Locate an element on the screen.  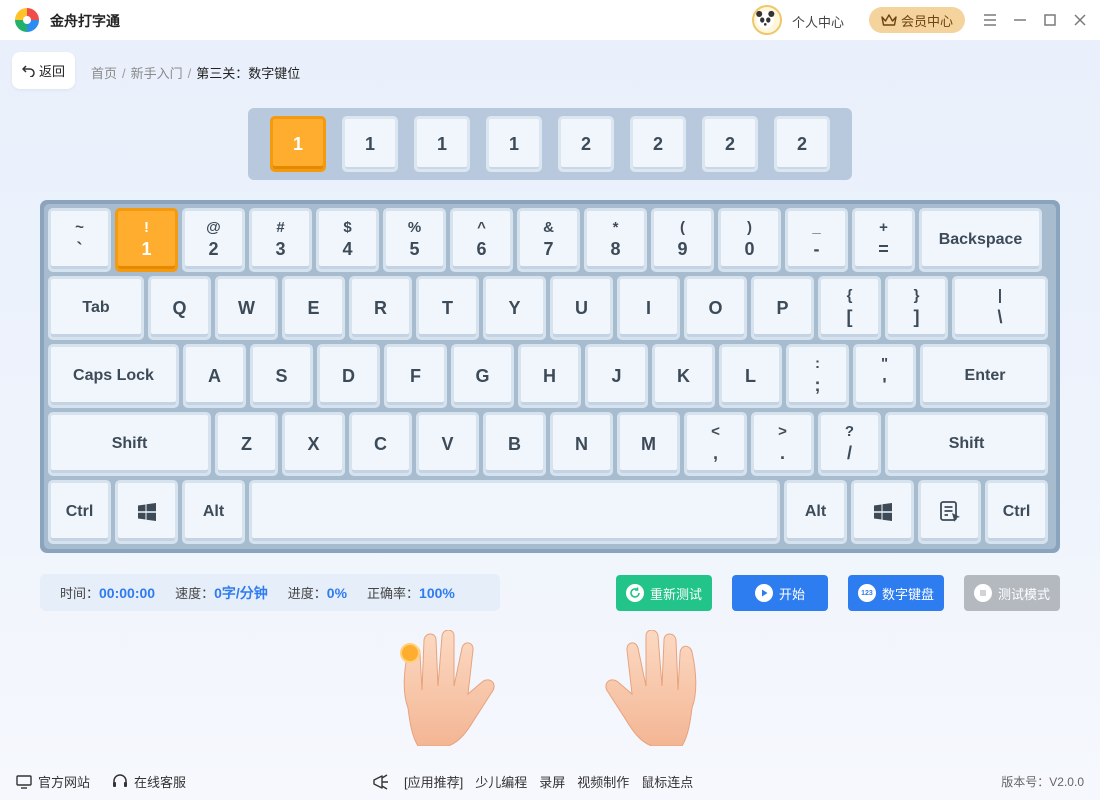
key-slash: ? / is located at coordinates (849, 444).